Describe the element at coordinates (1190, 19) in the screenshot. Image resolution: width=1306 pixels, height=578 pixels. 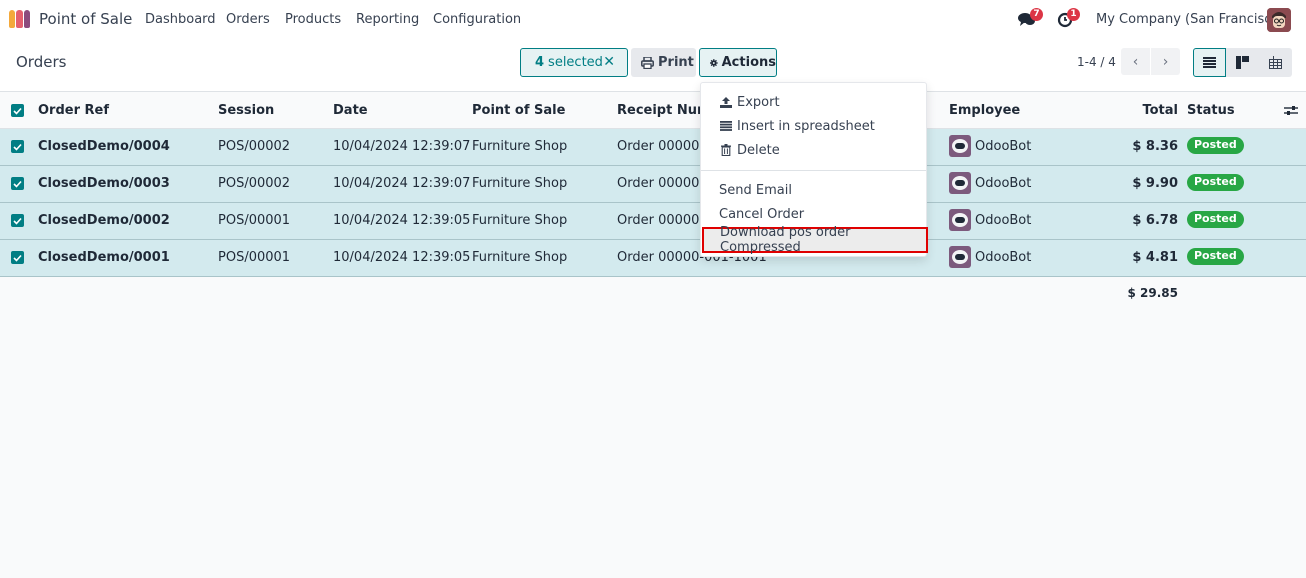
I see `company-switcher: My Company (San Francisco)` at that location.